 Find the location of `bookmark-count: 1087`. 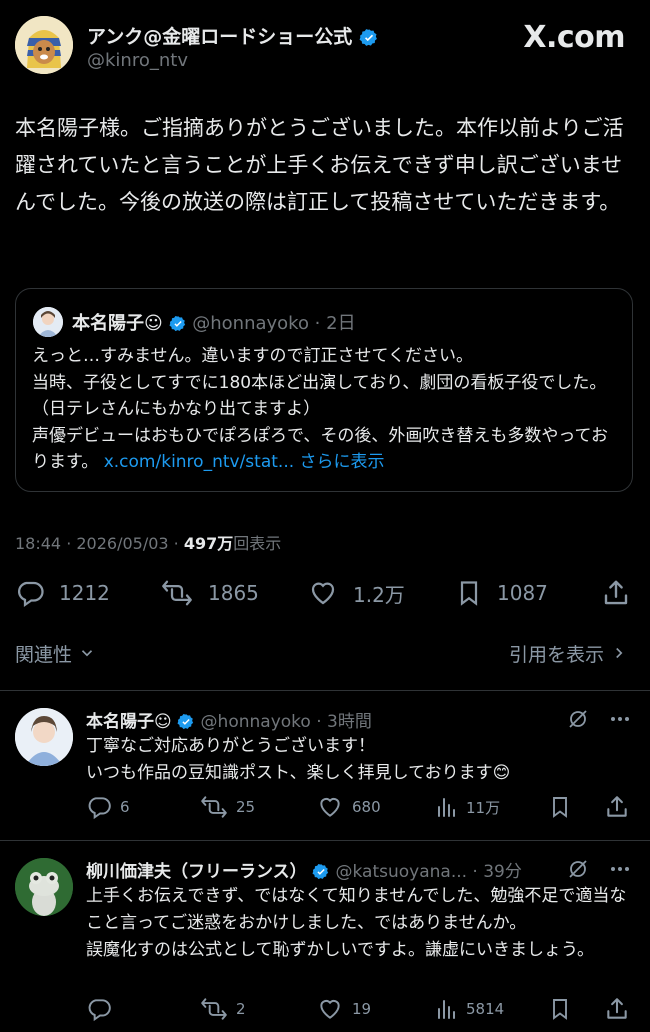

bookmark-count: 1087 is located at coordinates (522, 593).